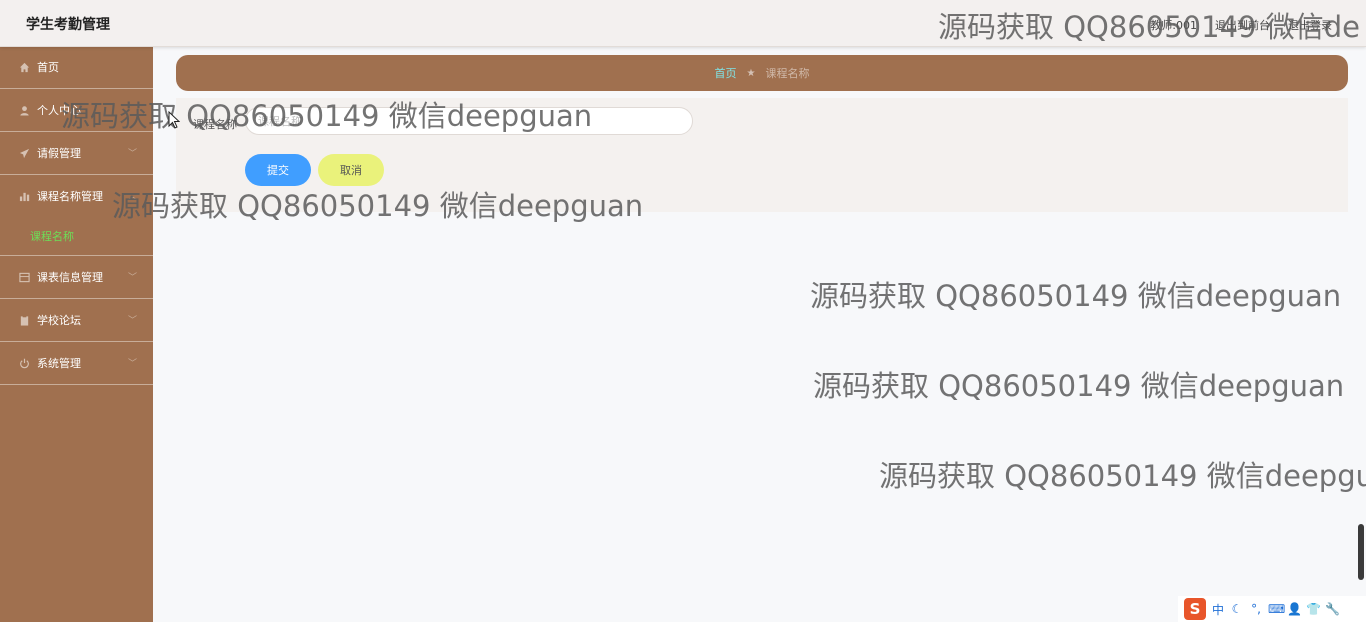 This screenshot has width=1366, height=622. What do you see at coordinates (132, 197) in the screenshot?
I see `chevron-up-icon: ︿` at bounding box center [132, 197].